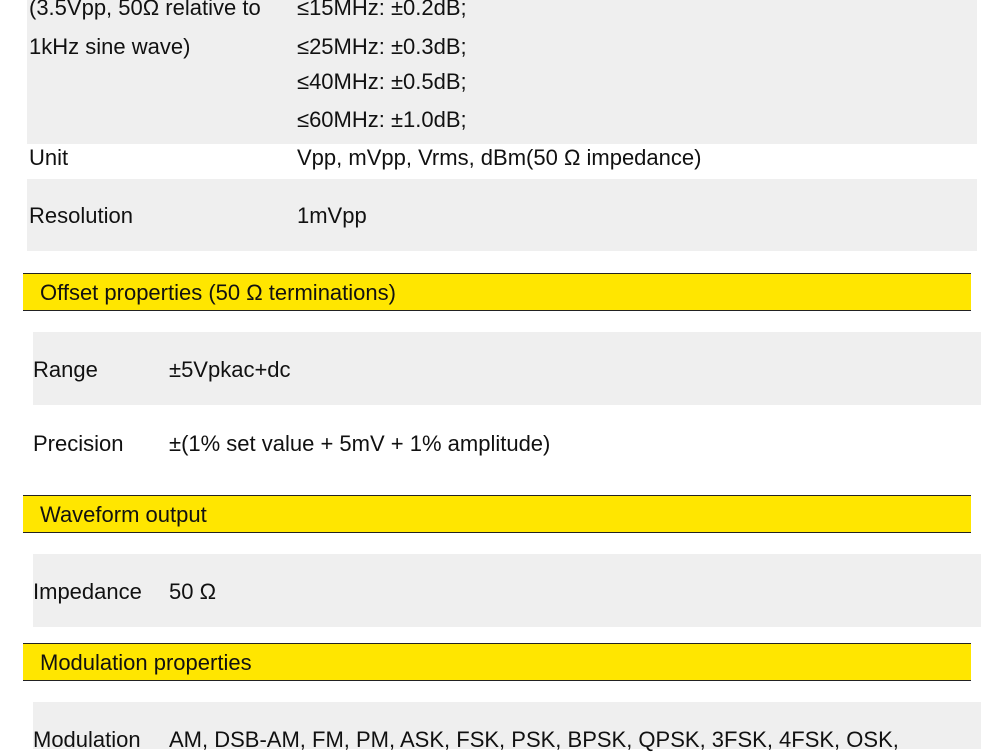 The width and height of the screenshot is (1000, 753). Describe the element at coordinates (497, 662) in the screenshot. I see `modulation-section-header: Modulation properties` at that location.